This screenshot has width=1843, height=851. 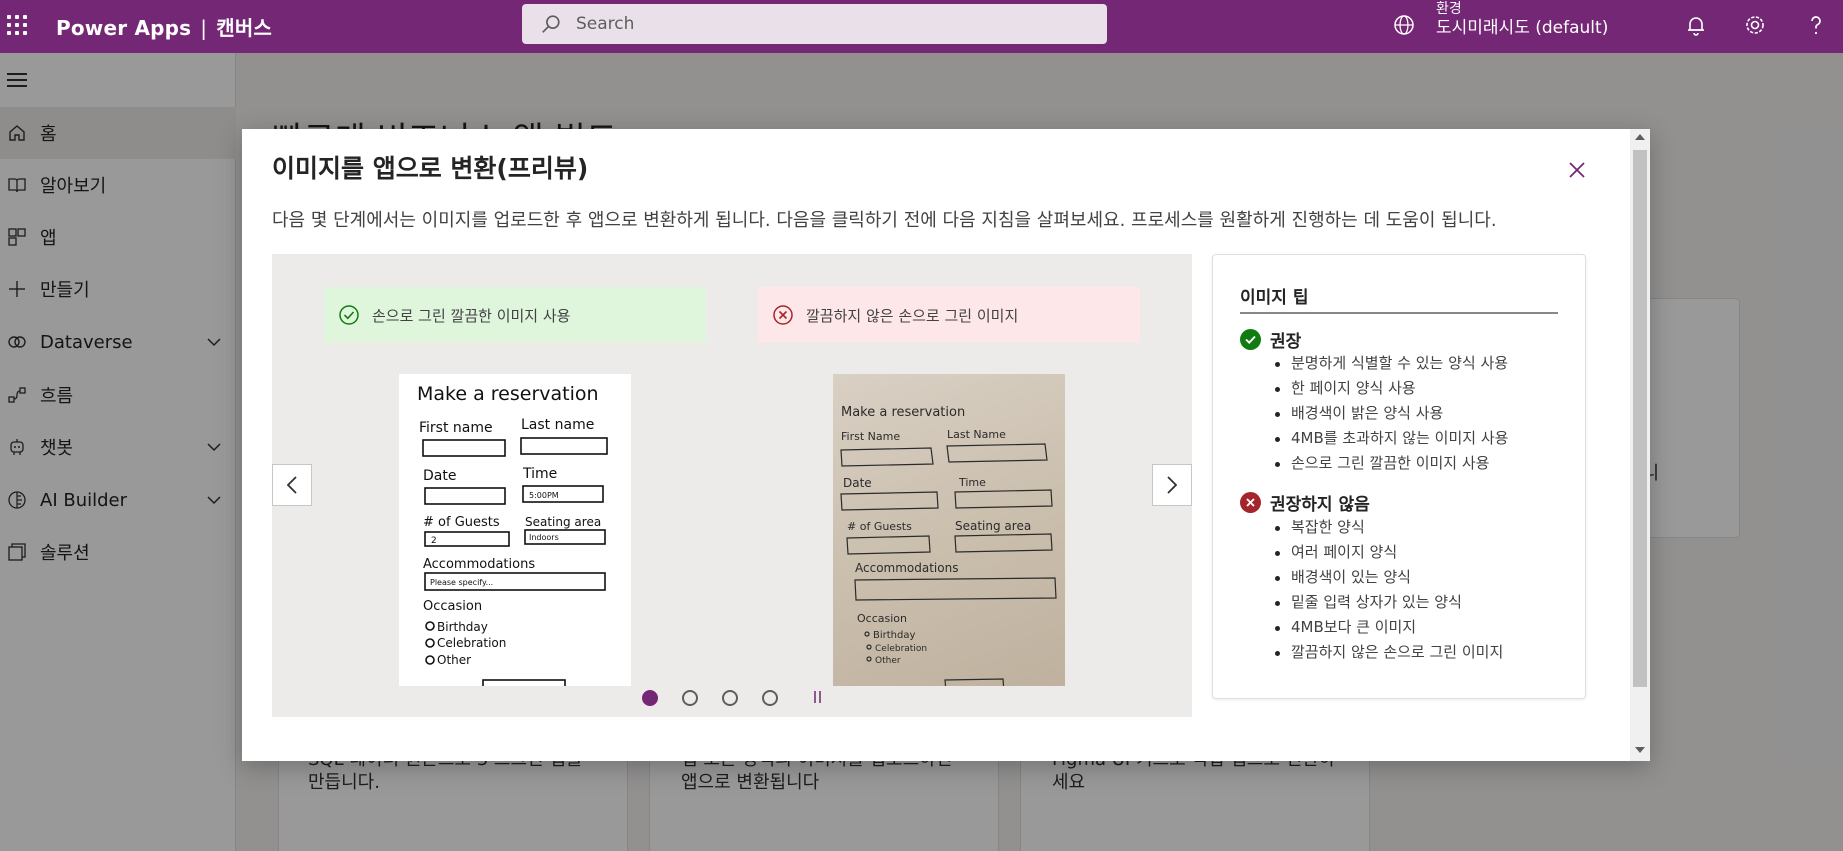 What do you see at coordinates (1274, 298) in the screenshot?
I see `tips-title: 이미지 팁` at bounding box center [1274, 298].